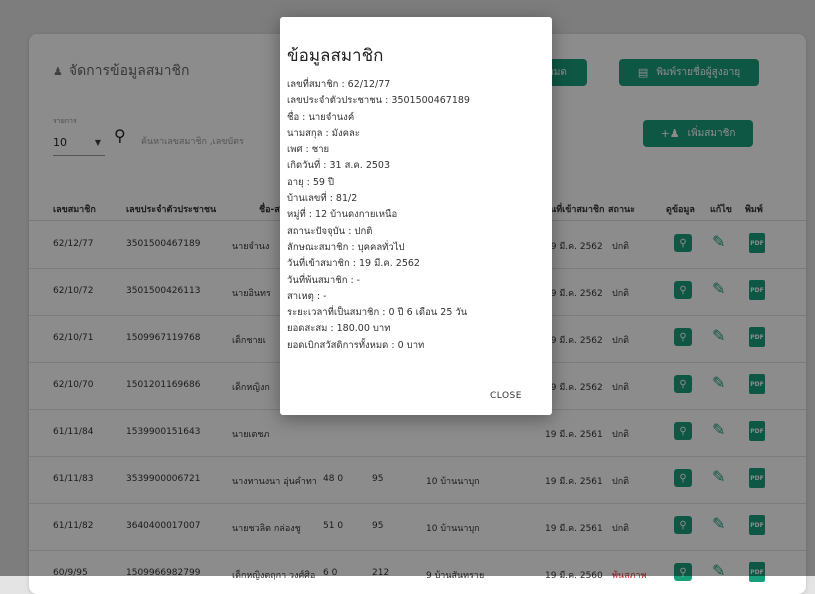 The width and height of the screenshot is (815, 594). What do you see at coordinates (356, 345) in the screenshot?
I see `detail-line: ยอดเบิกสวัสดิการทั้งหมด : 0 บาท` at bounding box center [356, 345].